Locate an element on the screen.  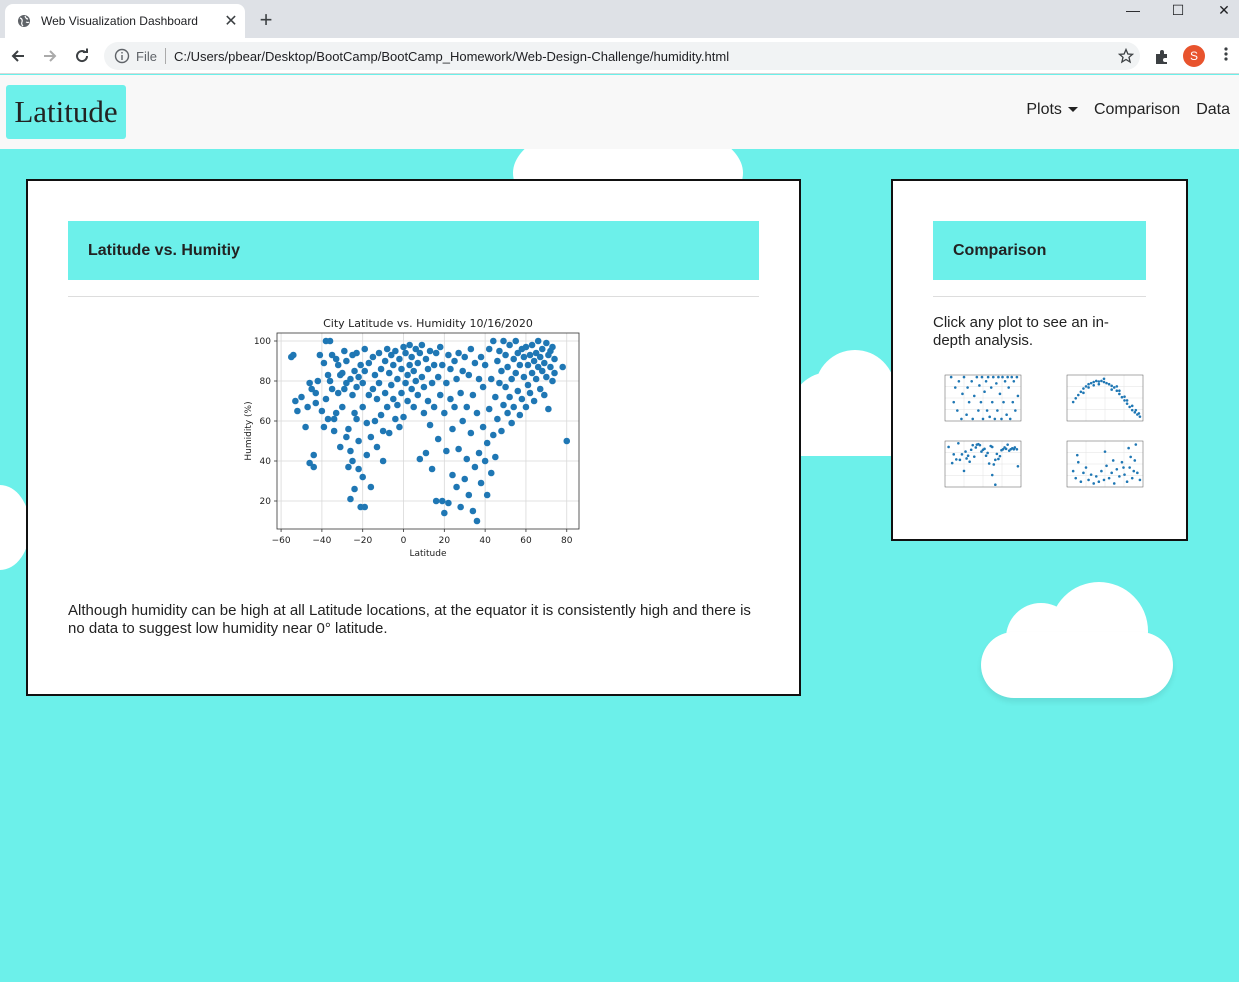
site-navbar: Latitude Plots Comparison Data is located at coordinates (619, 112).